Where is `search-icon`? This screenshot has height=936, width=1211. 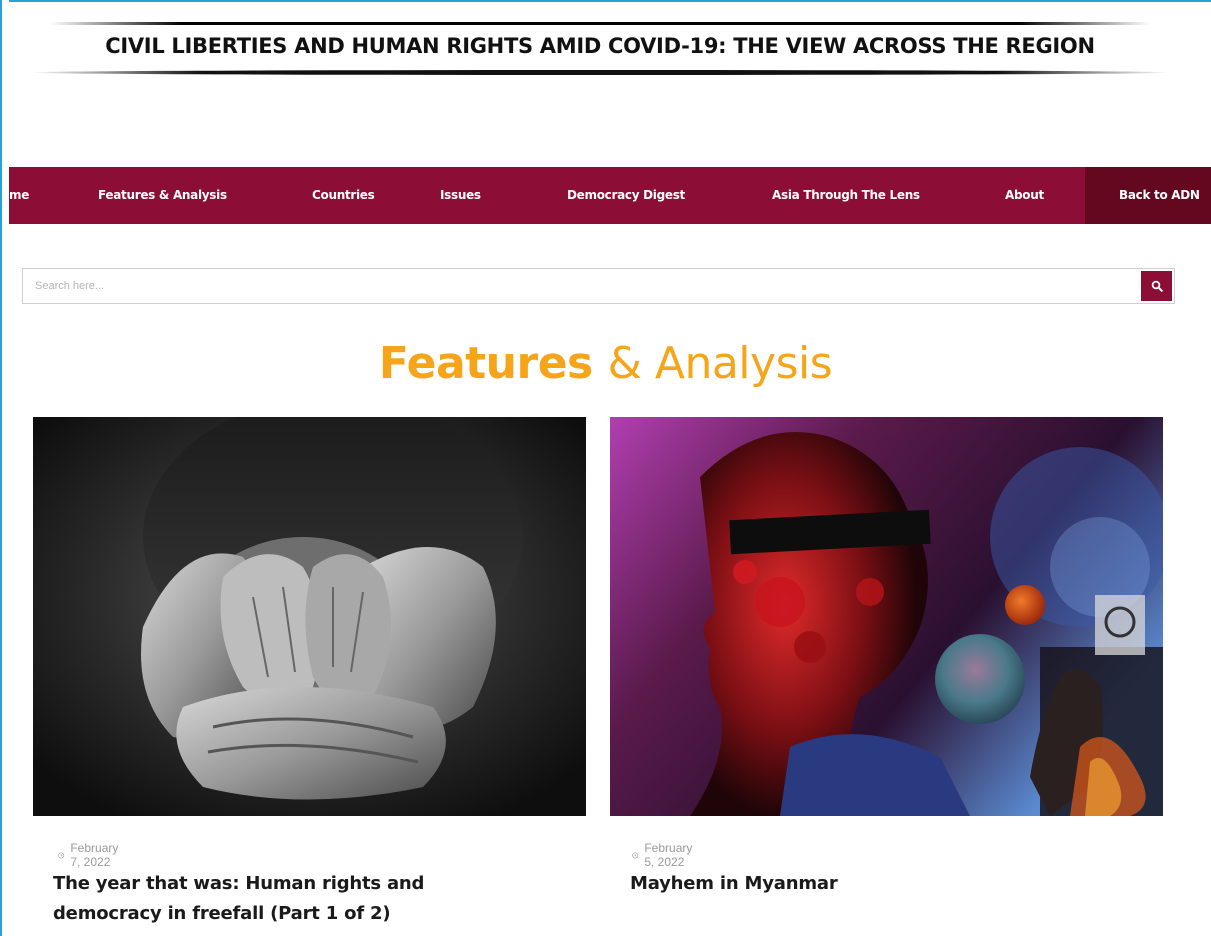 search-icon is located at coordinates (1157, 286).